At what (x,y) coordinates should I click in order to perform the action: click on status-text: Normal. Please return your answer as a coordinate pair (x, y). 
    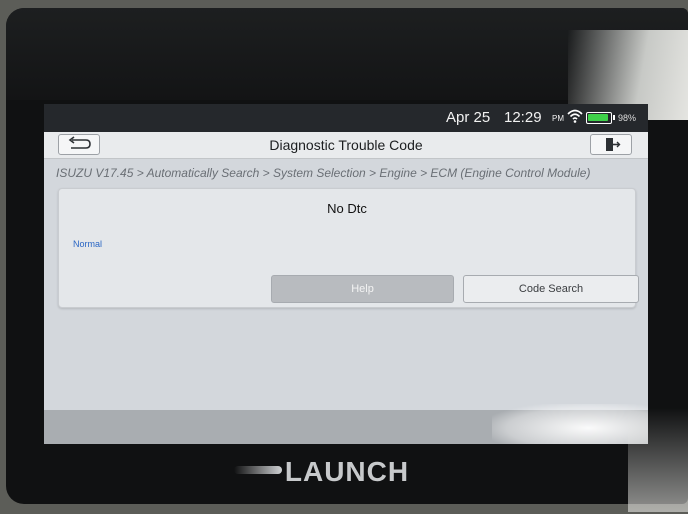
    Looking at the image, I should click on (88, 244).